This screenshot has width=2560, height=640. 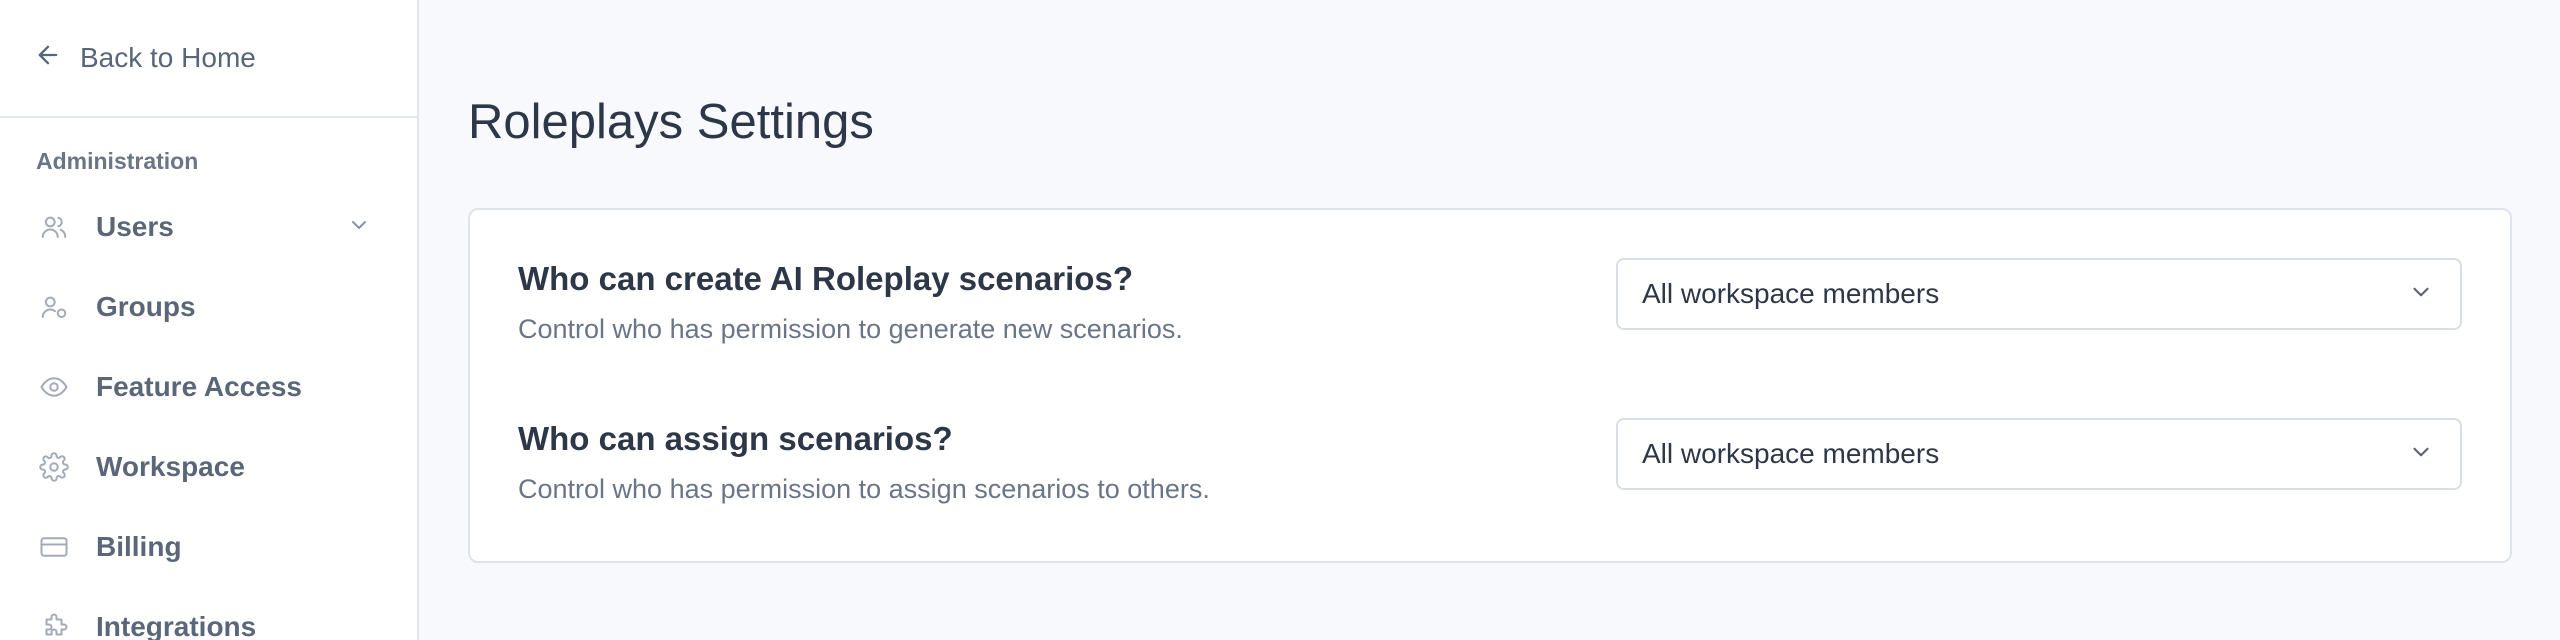 I want to click on sidebar-item-label: Feature Access, so click(x=199, y=386).